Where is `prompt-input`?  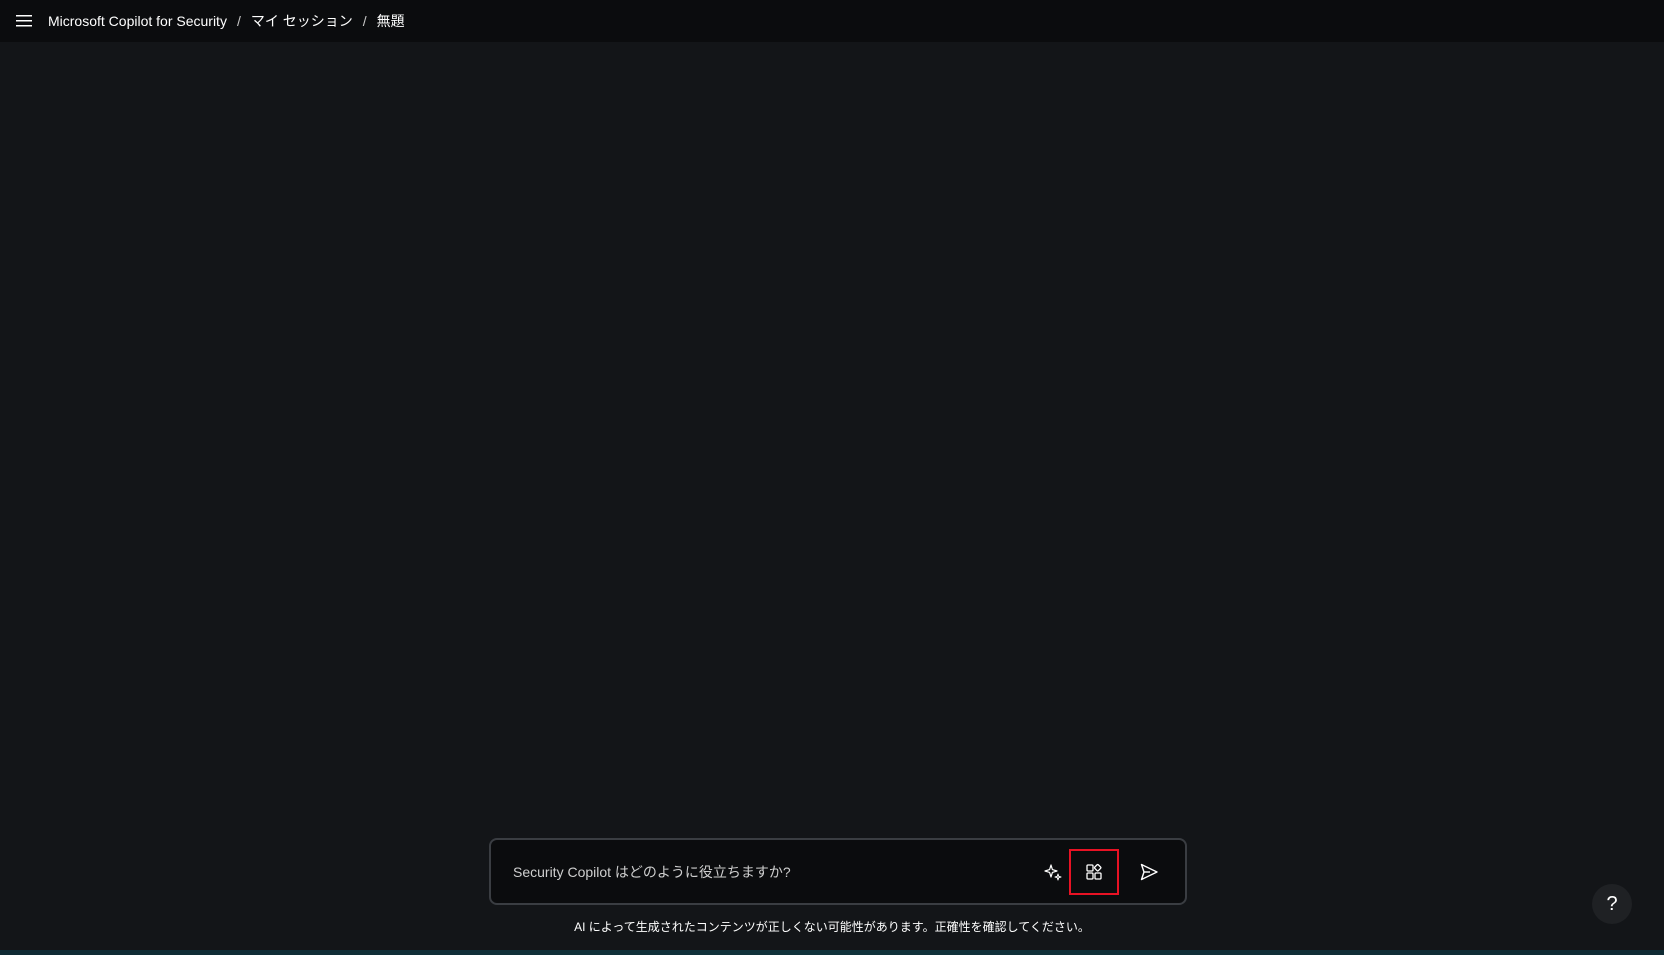
prompt-input is located at coordinates (776, 871).